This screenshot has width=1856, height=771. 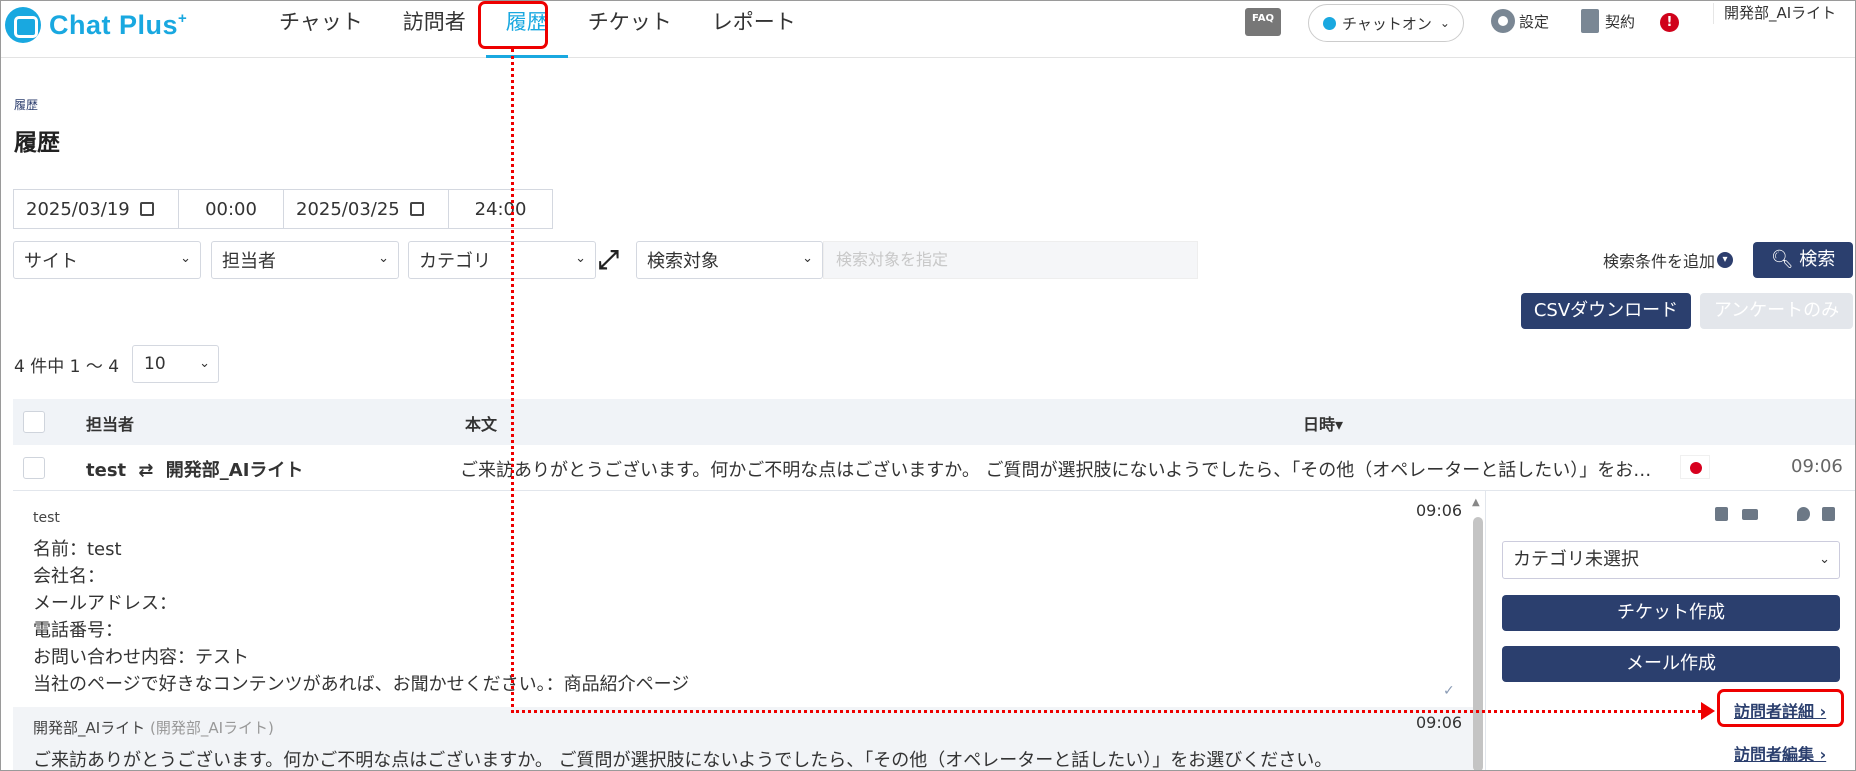 What do you see at coordinates (105, 603) in the screenshot?
I see `message-line: メールアドレス：` at bounding box center [105, 603].